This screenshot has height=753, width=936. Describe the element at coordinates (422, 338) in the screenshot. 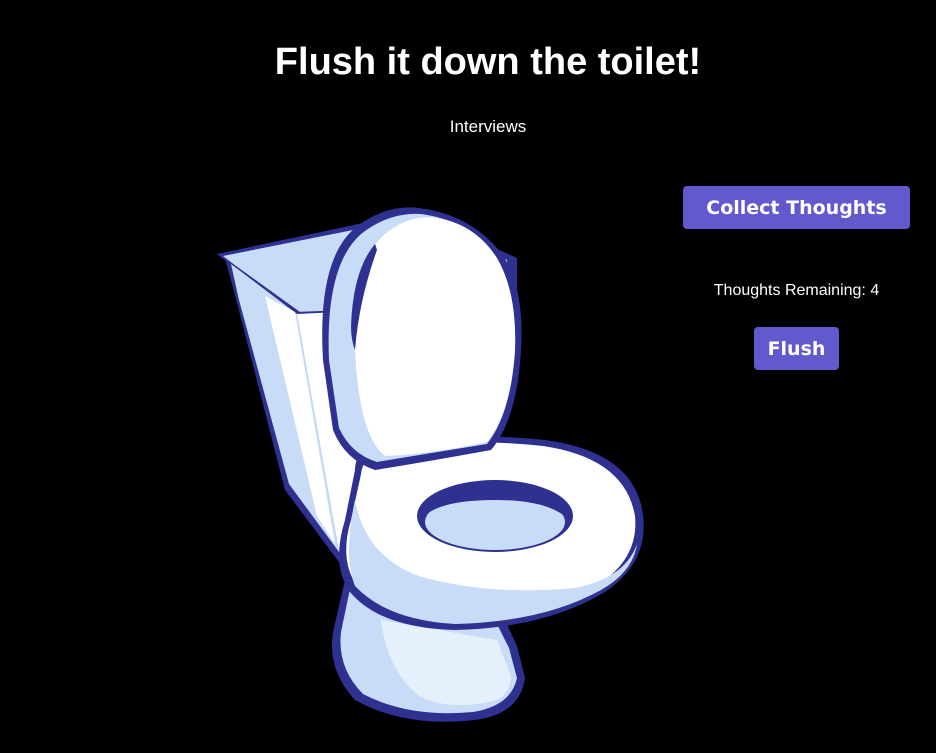

I see `toilet-lid` at that location.